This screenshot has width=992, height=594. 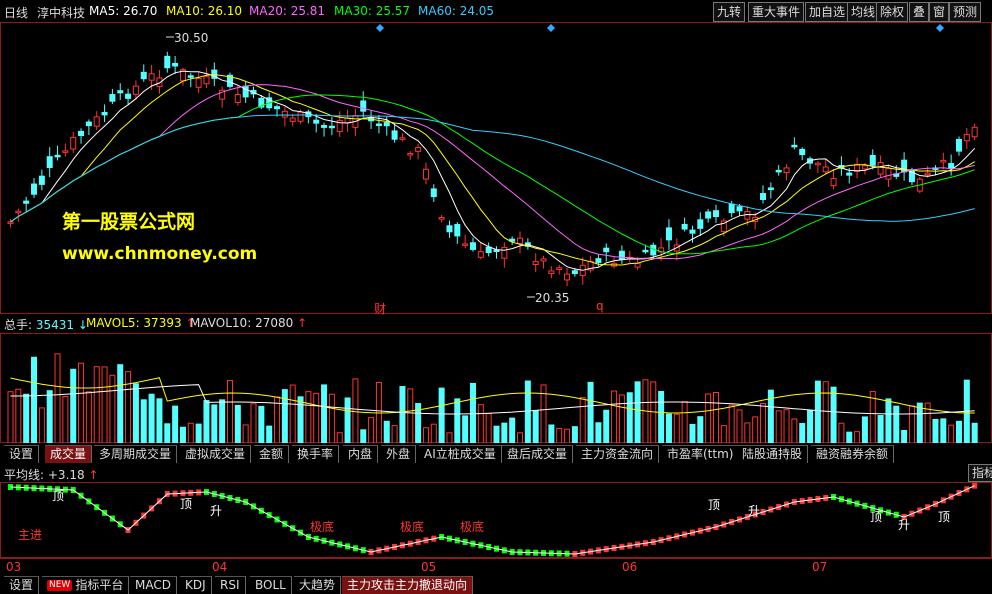 I want to click on tab-pe-ttm: 市盈率(ttm), so click(x=701, y=454).